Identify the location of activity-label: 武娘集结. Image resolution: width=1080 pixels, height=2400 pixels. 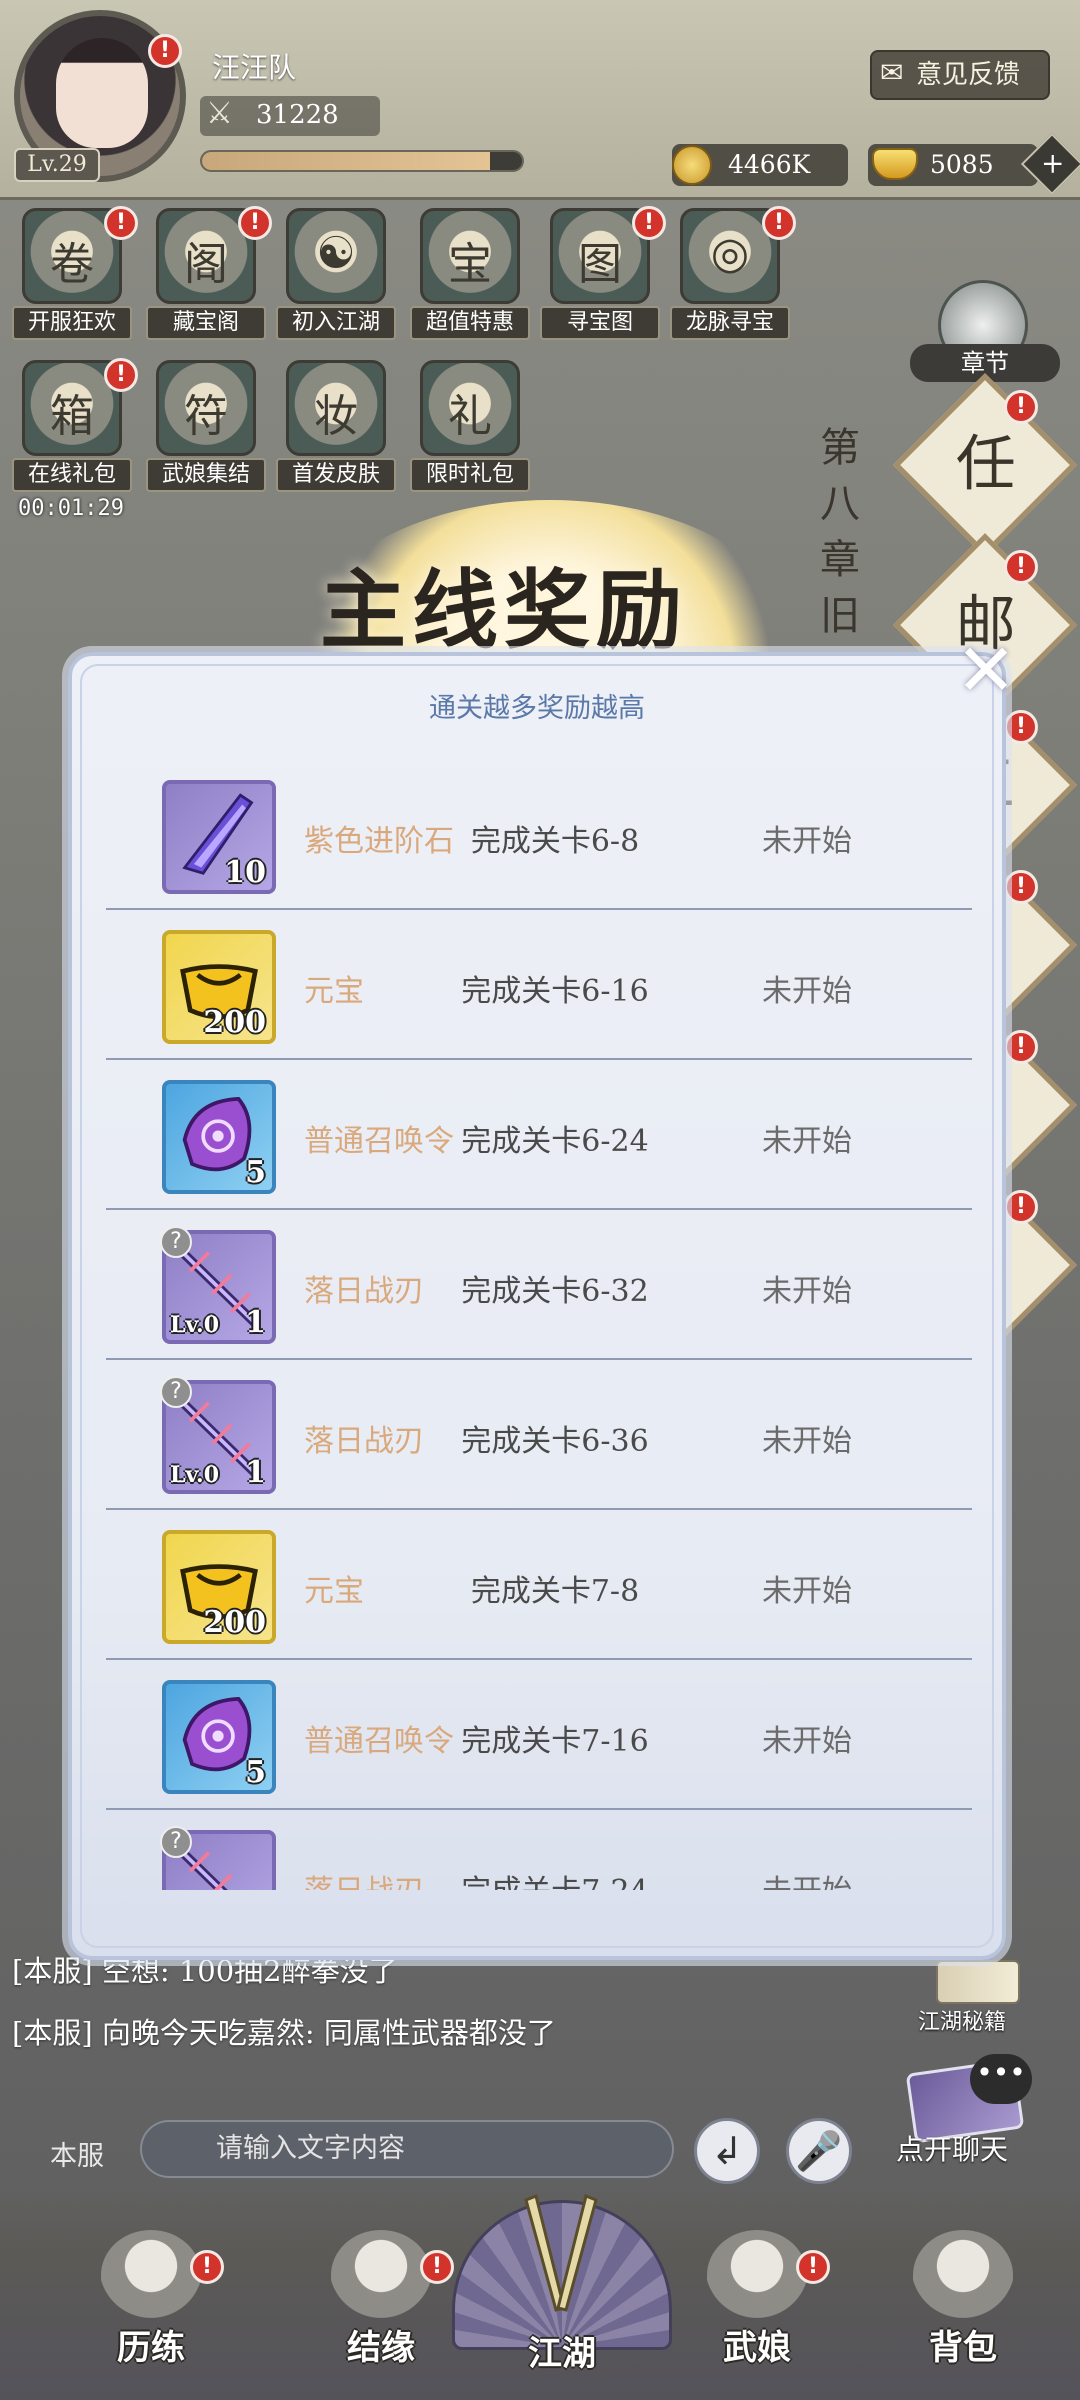
(206, 475).